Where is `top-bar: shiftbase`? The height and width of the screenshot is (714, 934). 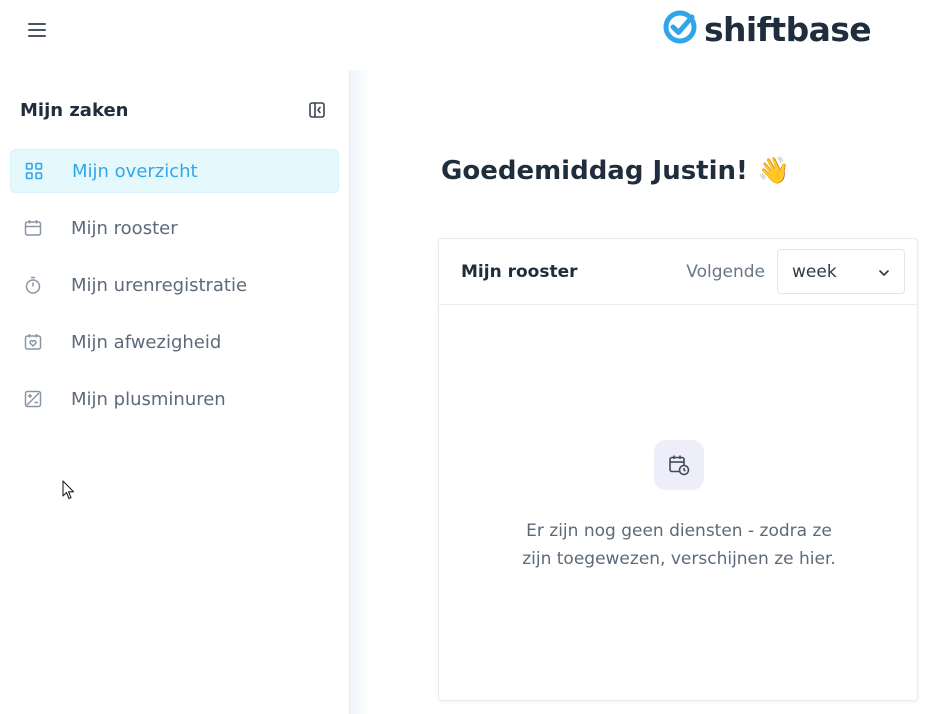 top-bar: shiftbase is located at coordinates (467, 30).